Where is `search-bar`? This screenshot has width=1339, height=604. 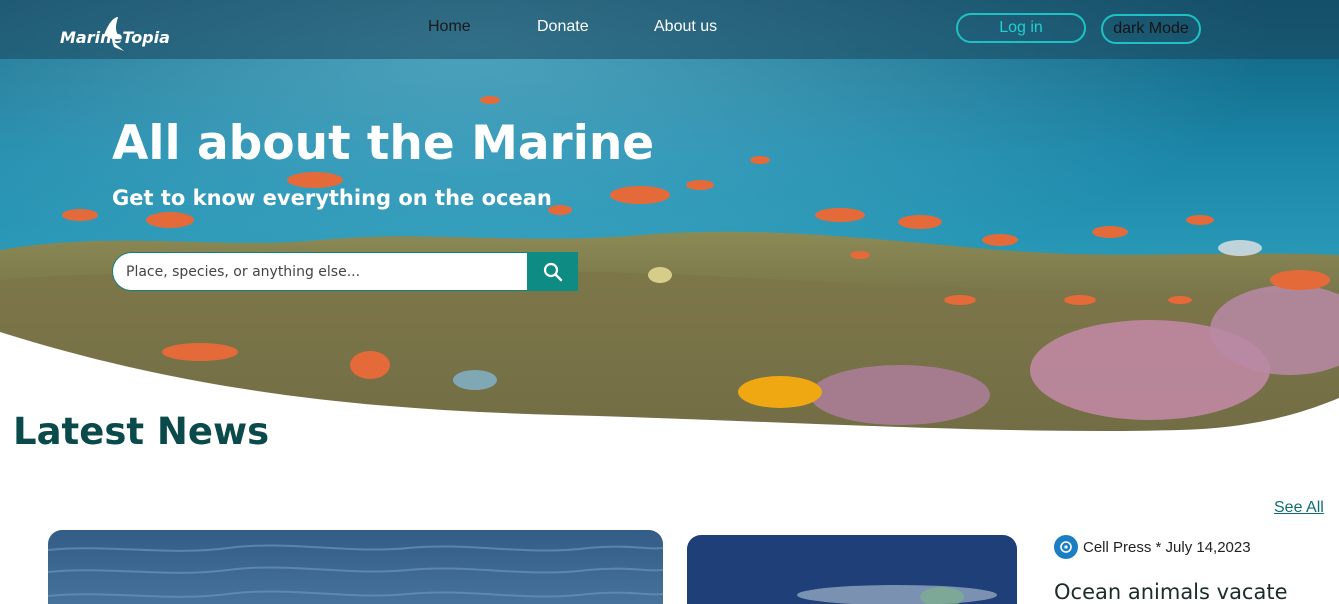 search-bar is located at coordinates (345, 271).